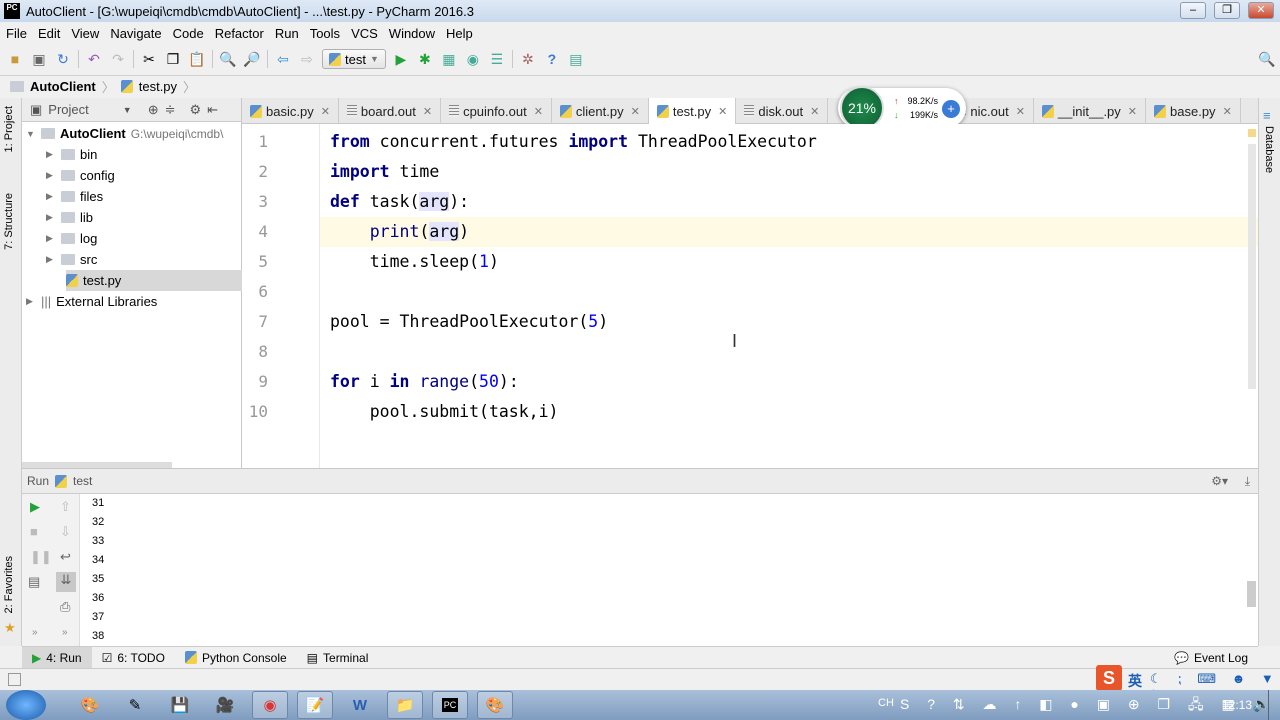 This screenshot has height=720, width=1280. I want to click on chevron-down-icon: ▼, so click(127, 110).